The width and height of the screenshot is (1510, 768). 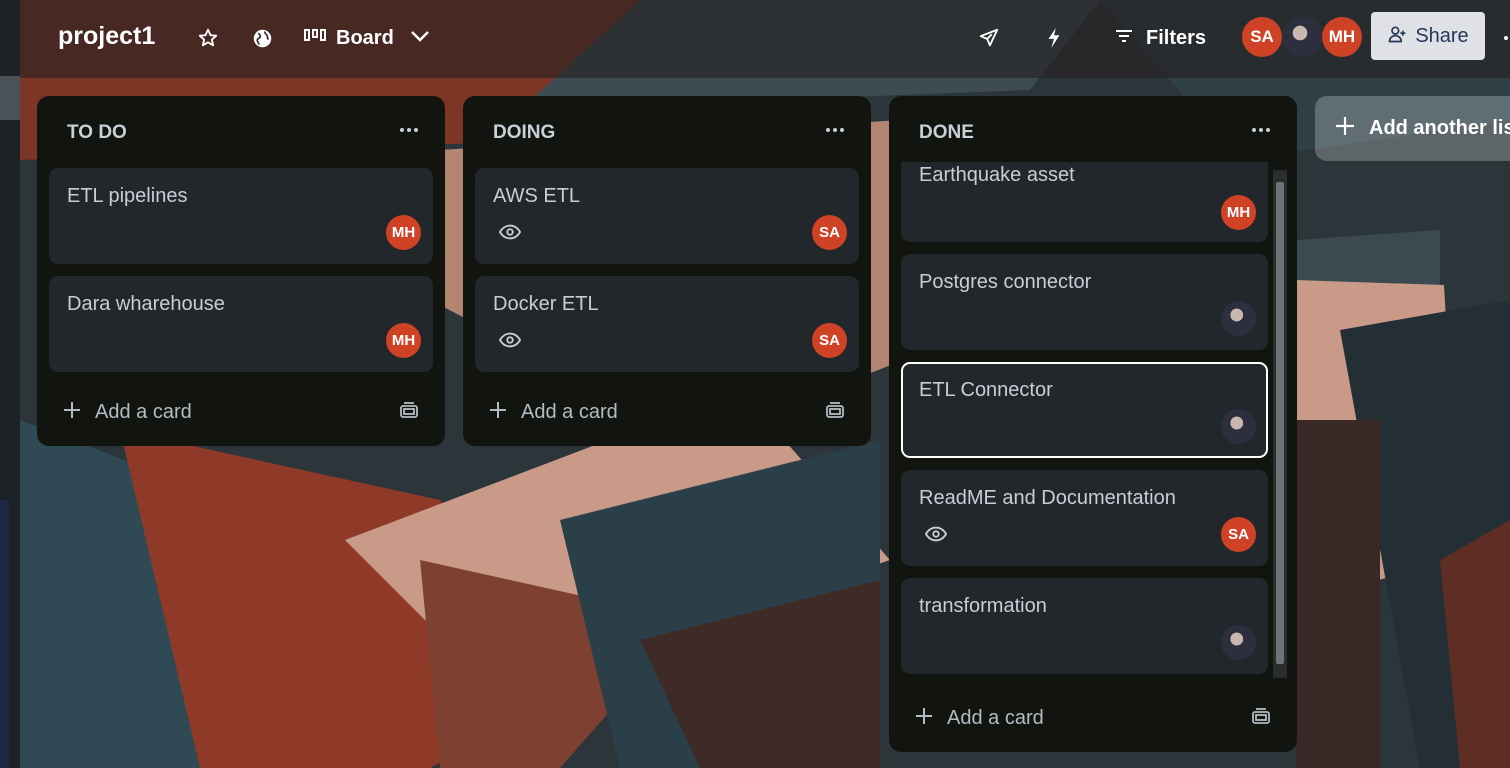 I want to click on chevron-down-icon, so click(x=420, y=38).